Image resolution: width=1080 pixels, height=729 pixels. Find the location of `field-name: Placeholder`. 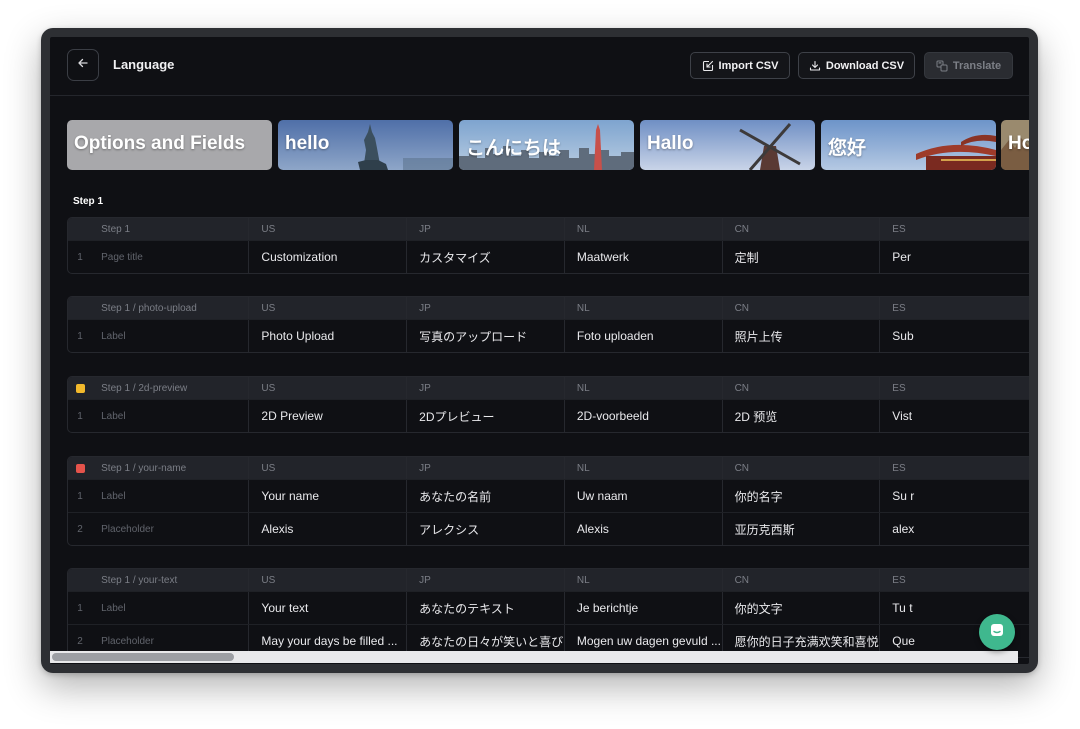

field-name: Placeholder is located at coordinates (127, 529).